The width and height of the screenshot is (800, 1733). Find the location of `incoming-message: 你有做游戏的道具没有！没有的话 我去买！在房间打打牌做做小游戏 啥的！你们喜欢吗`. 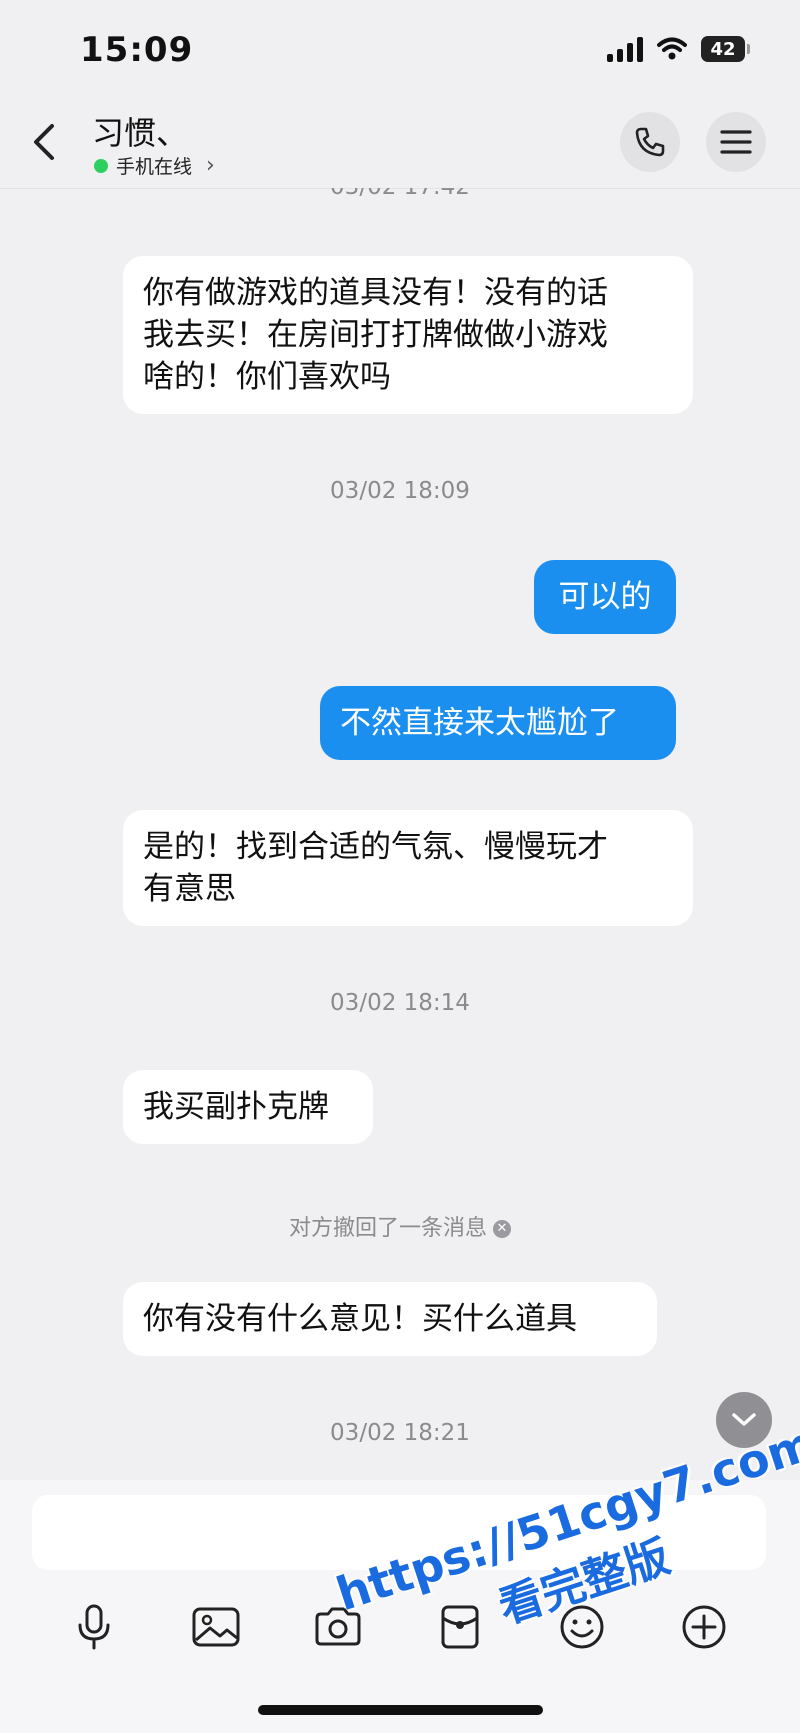

incoming-message: 你有做游戏的道具没有！没有的话 我去买！在房间打打牌做做小游戏 啥的！你们喜欢吗 is located at coordinates (408, 335).